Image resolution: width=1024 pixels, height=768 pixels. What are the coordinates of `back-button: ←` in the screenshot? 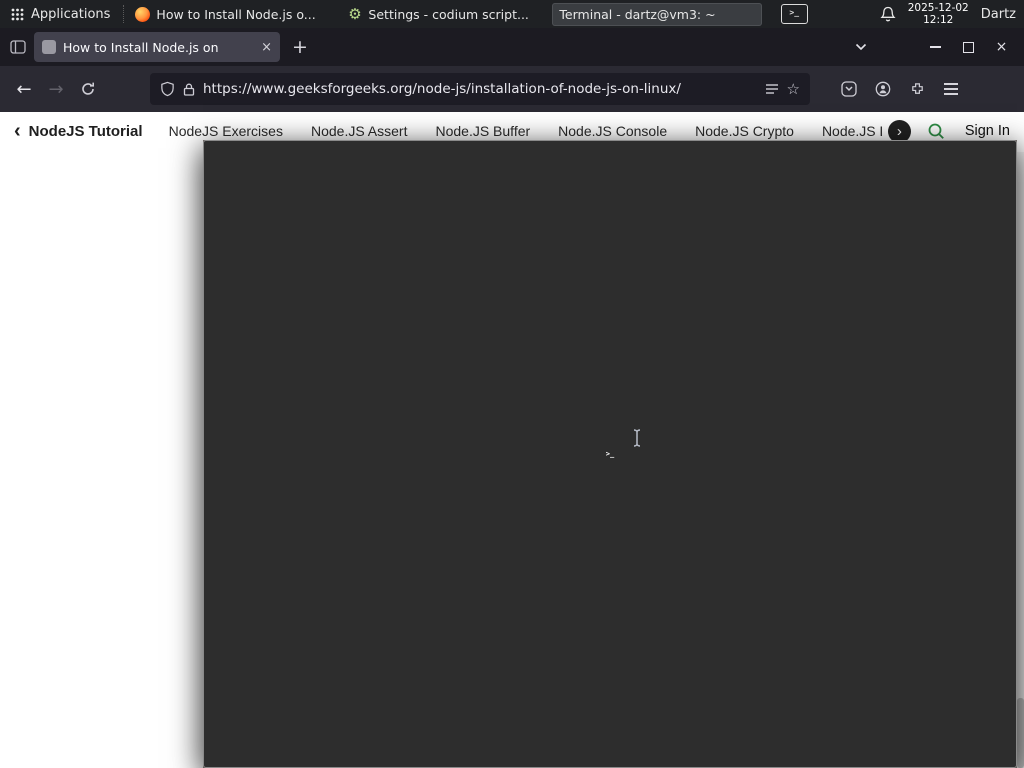 It's located at (24, 89).